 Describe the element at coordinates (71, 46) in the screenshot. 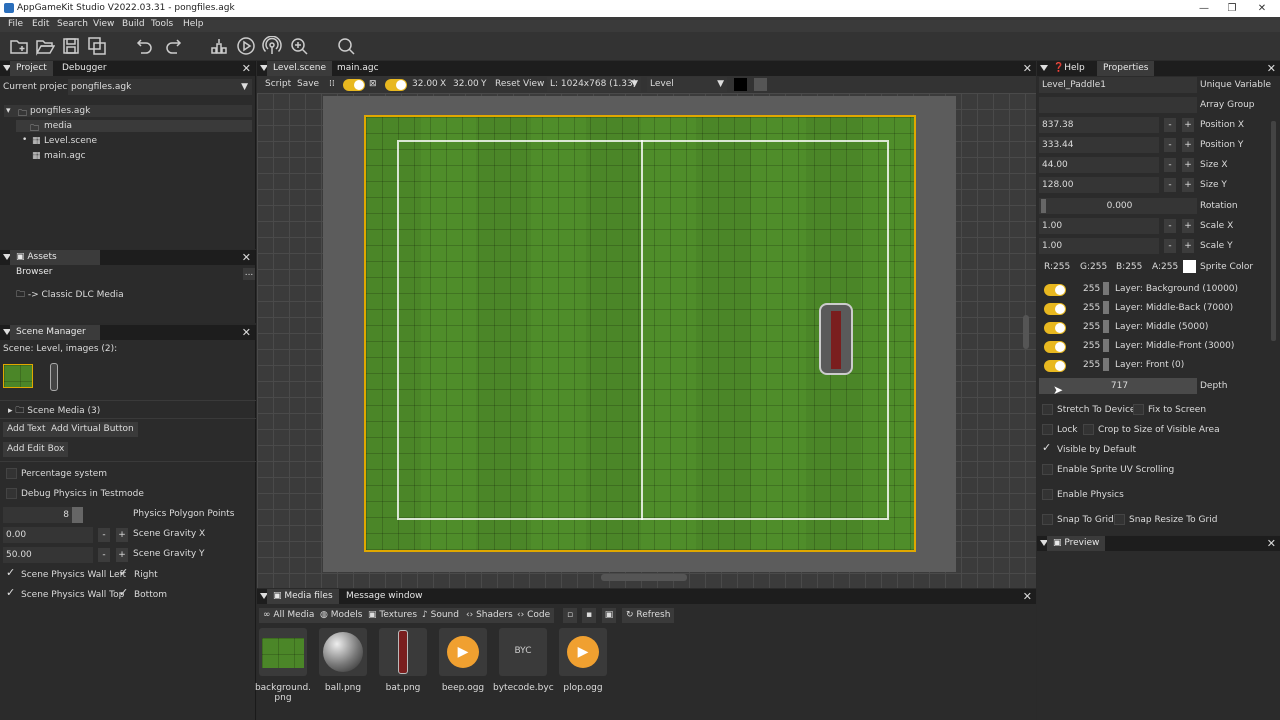

I see `save-icon` at that location.